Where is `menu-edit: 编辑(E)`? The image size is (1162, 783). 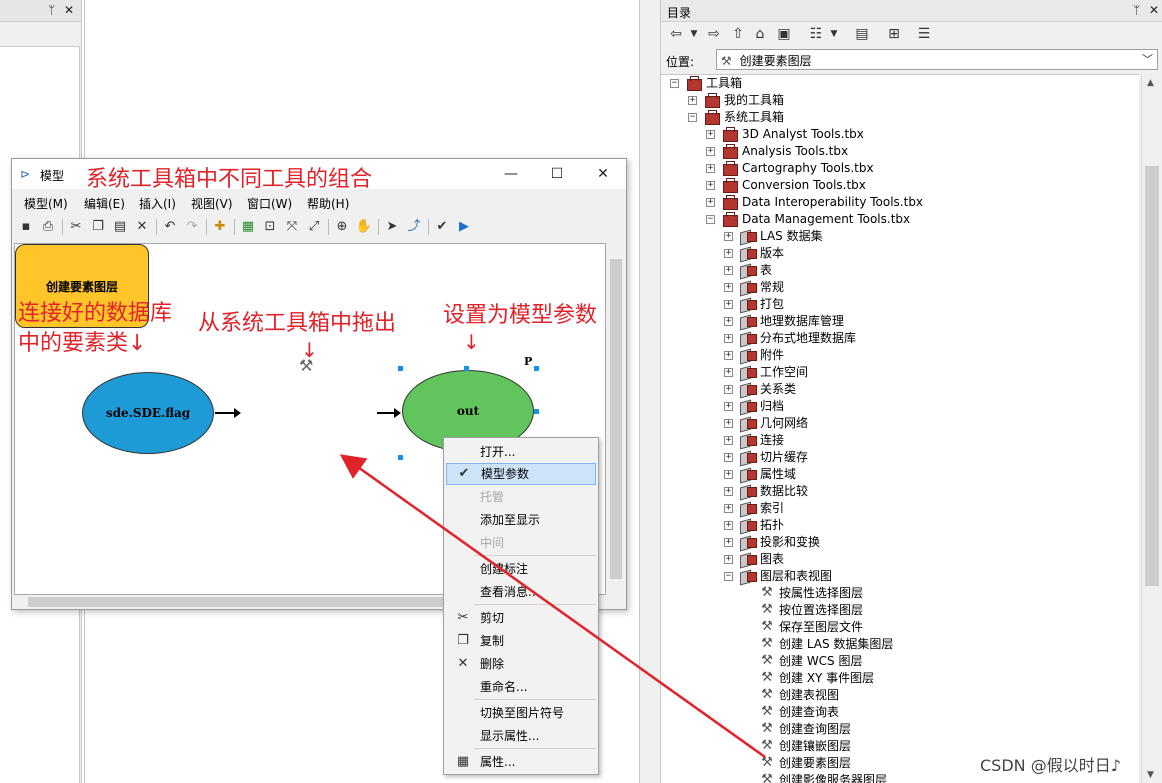
menu-edit: 编辑(E) is located at coordinates (104, 203).